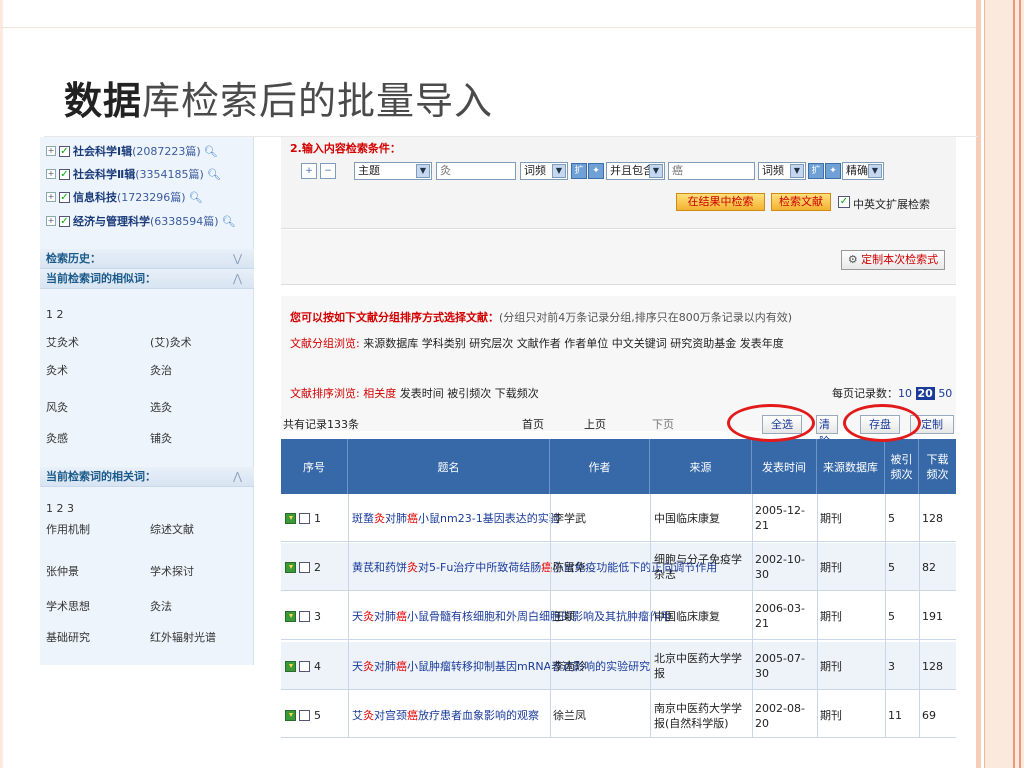  What do you see at coordinates (161, 407) in the screenshot?
I see `similar-word: 选灸` at bounding box center [161, 407].